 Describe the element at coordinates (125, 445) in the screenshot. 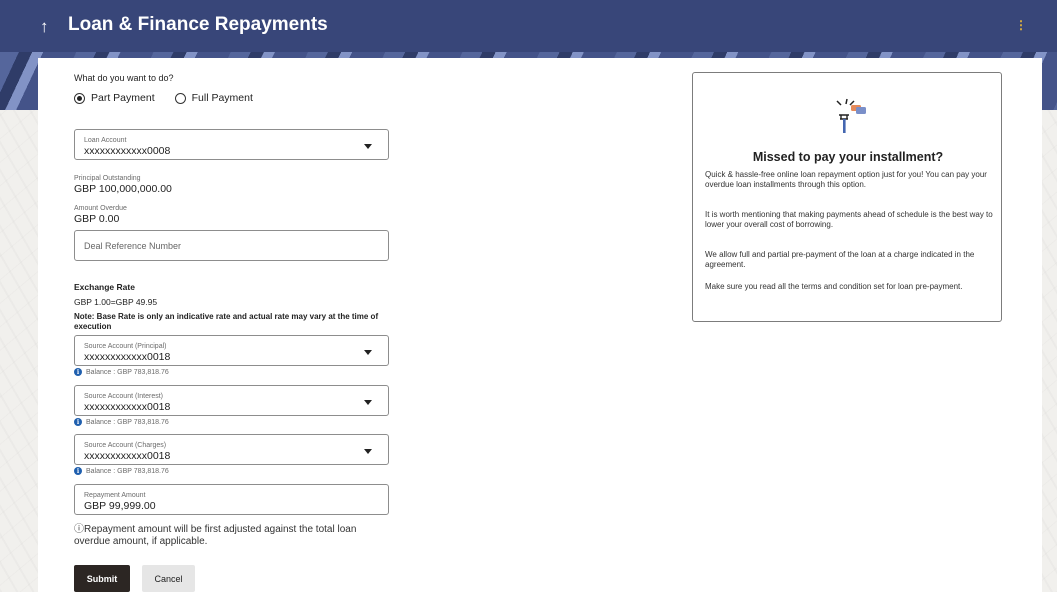

I see `source-charges-label: Source Account (Charges)` at that location.